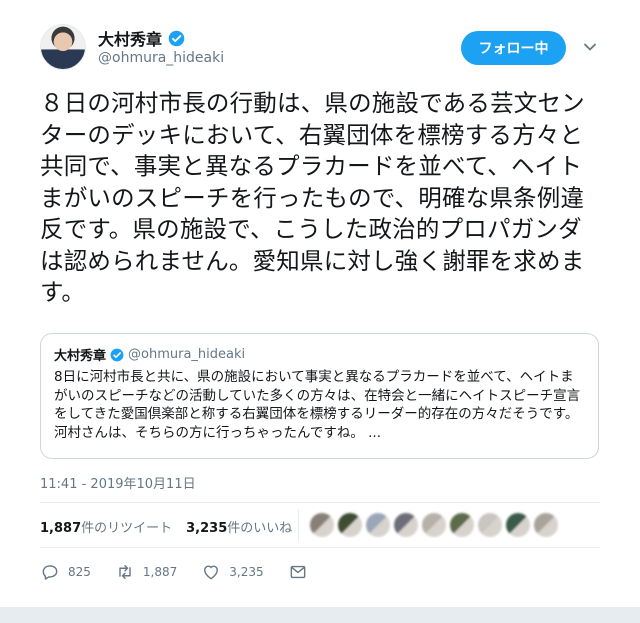 This screenshot has height=623, width=640. What do you see at coordinates (187, 354) in the screenshot?
I see `quoted-author-handle: @ohmura_hideaki` at bounding box center [187, 354].